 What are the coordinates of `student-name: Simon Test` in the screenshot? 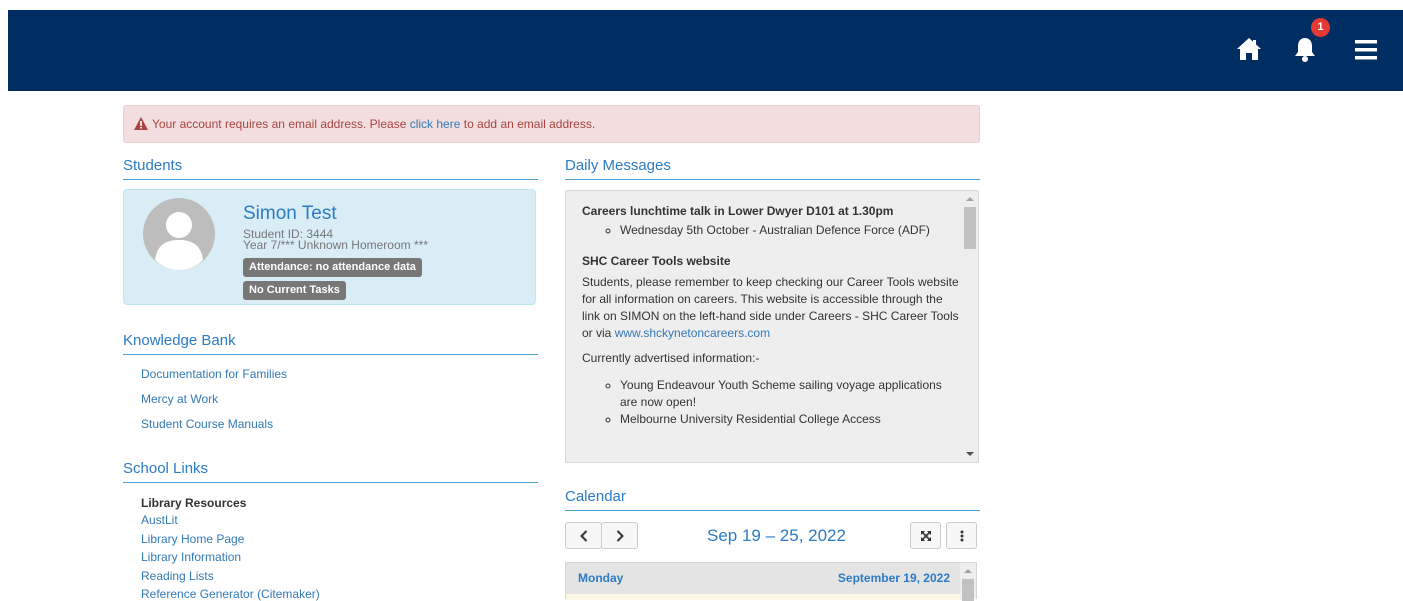 It's located at (290, 214).